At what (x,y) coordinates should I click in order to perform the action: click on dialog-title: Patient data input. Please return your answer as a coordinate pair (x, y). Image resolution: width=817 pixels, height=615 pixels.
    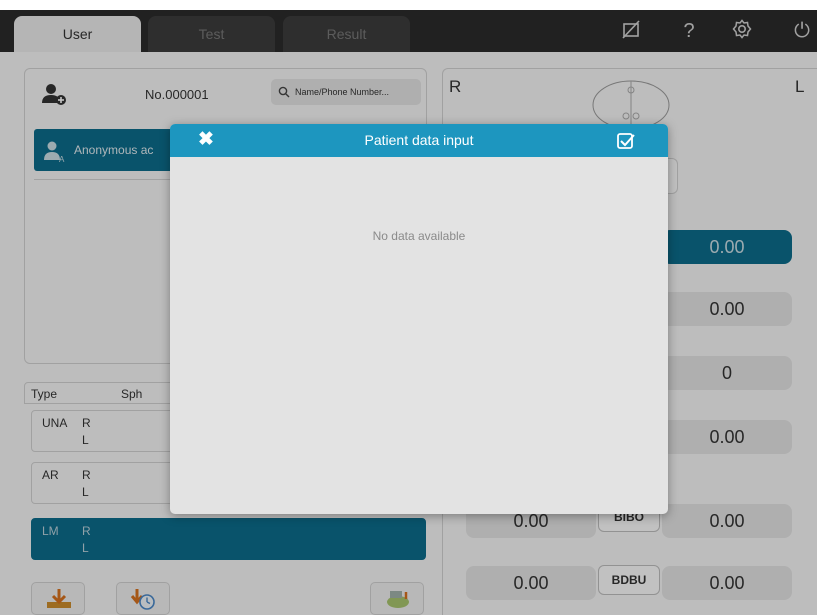
    Looking at the image, I should click on (419, 140).